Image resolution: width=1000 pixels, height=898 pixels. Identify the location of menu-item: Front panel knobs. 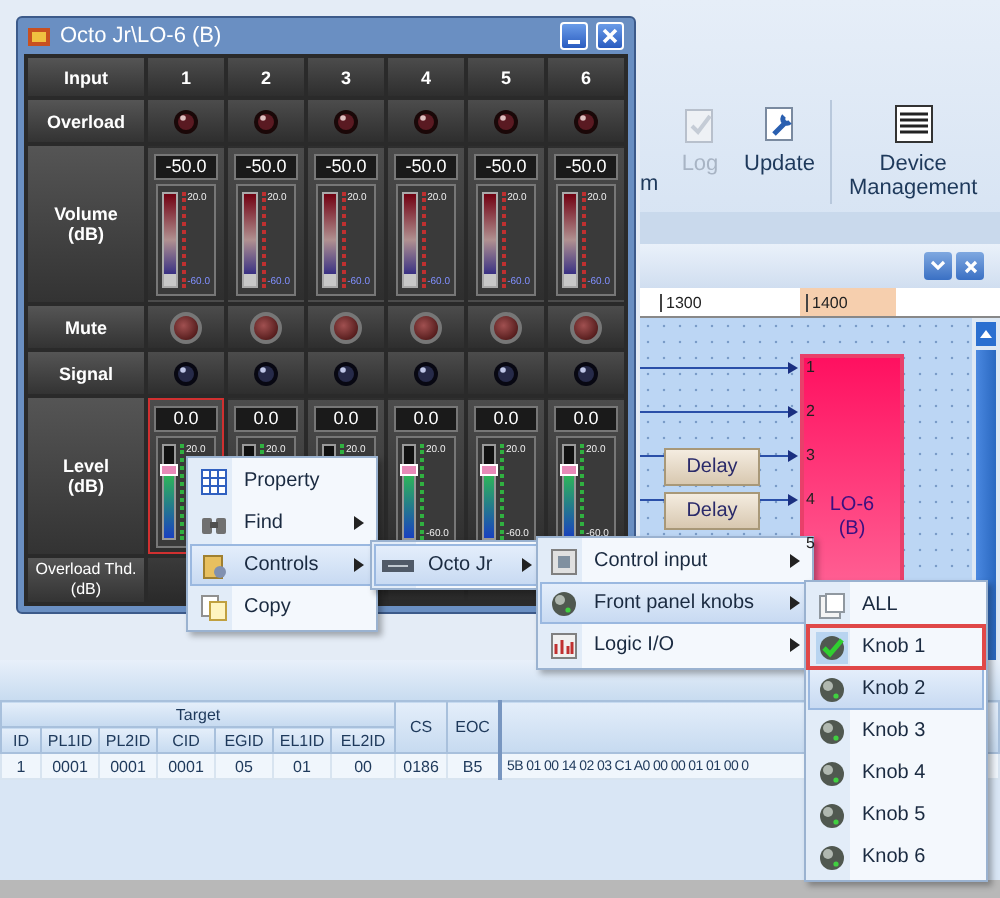
(675, 603).